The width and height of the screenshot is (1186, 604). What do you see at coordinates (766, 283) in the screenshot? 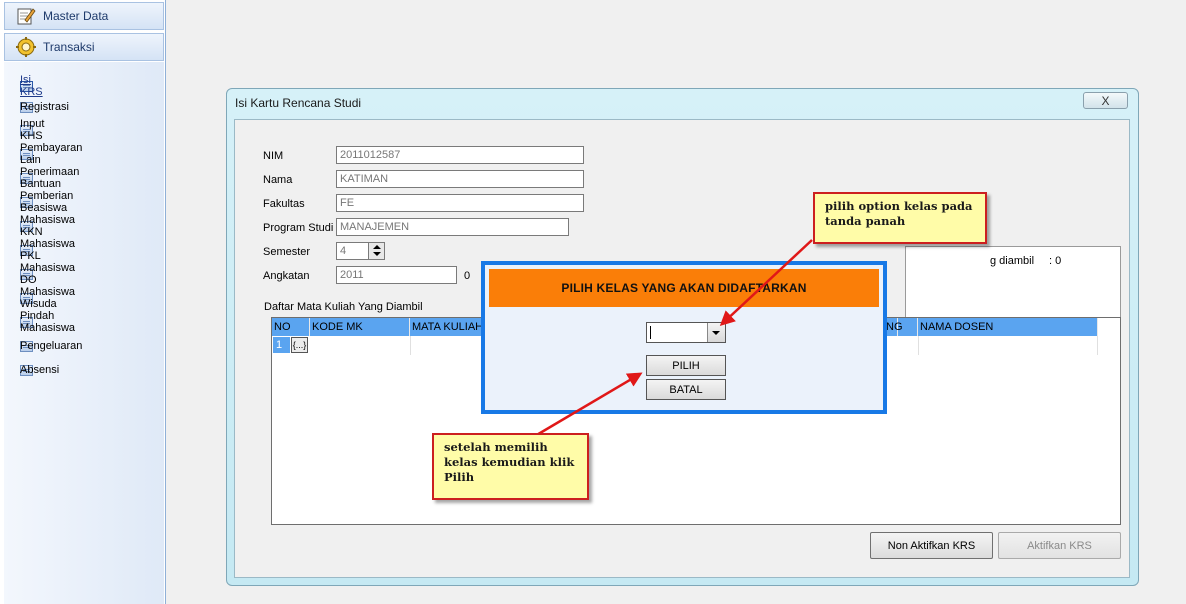
I see `arrow-to-dropdown` at bounding box center [766, 283].